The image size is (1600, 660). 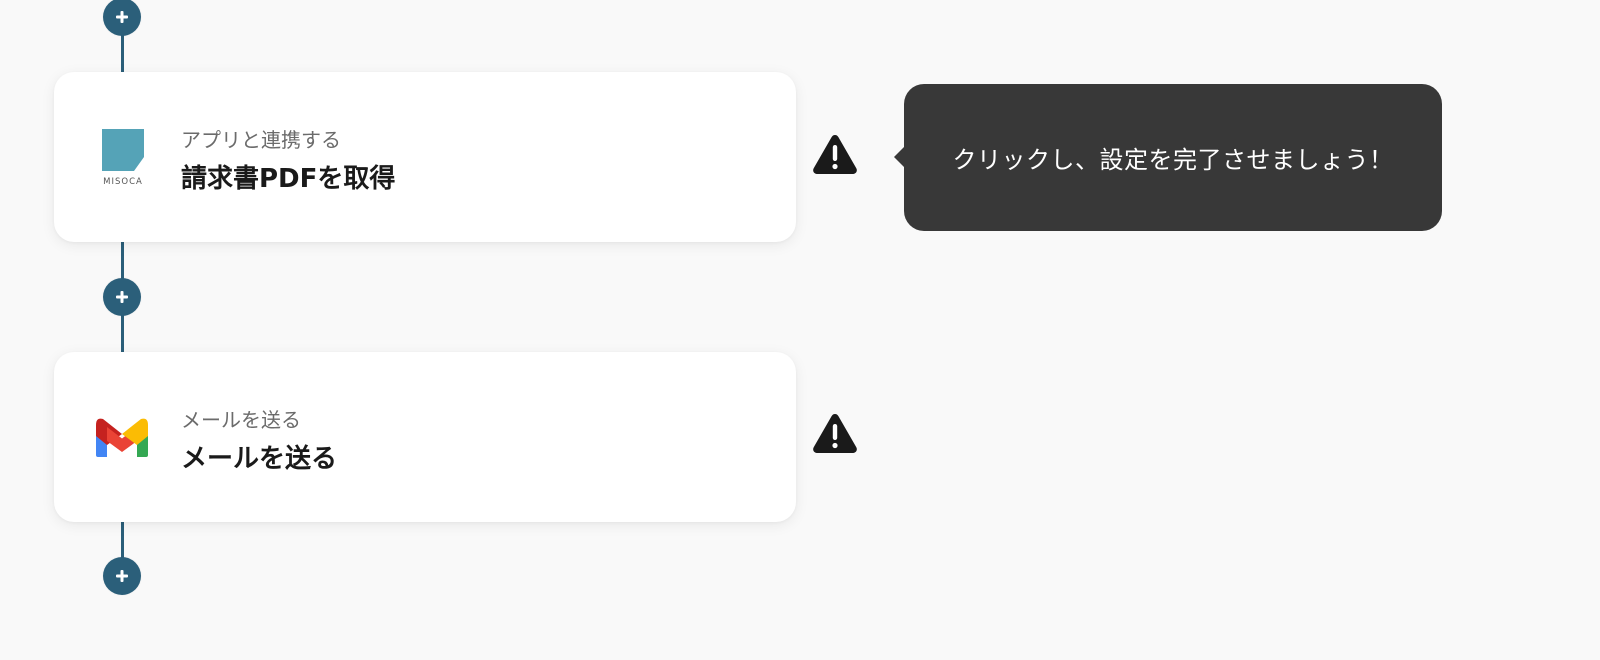 I want to click on flow-step-card: メールを送る メールを送る, so click(x=425, y=437).